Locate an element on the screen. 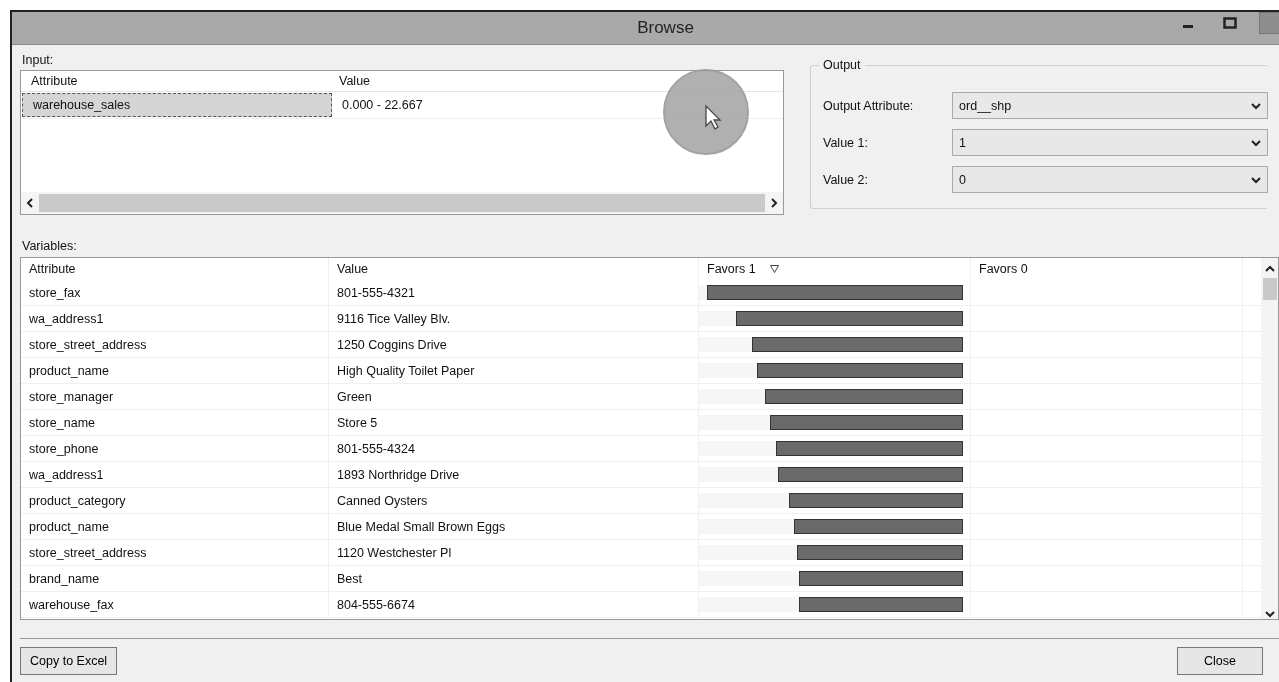 This screenshot has width=1279, height=682. field-label: Value 1: is located at coordinates (846, 142).